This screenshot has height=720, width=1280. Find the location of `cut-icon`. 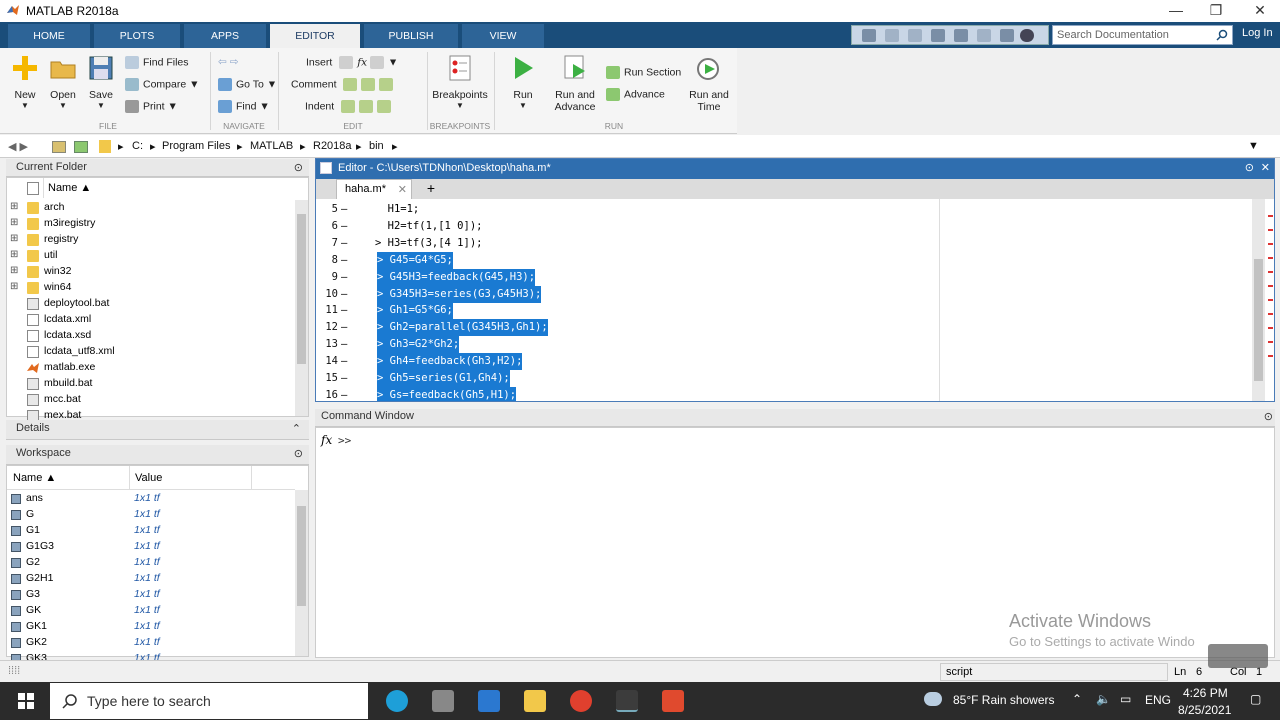

cut-icon is located at coordinates (892, 35).